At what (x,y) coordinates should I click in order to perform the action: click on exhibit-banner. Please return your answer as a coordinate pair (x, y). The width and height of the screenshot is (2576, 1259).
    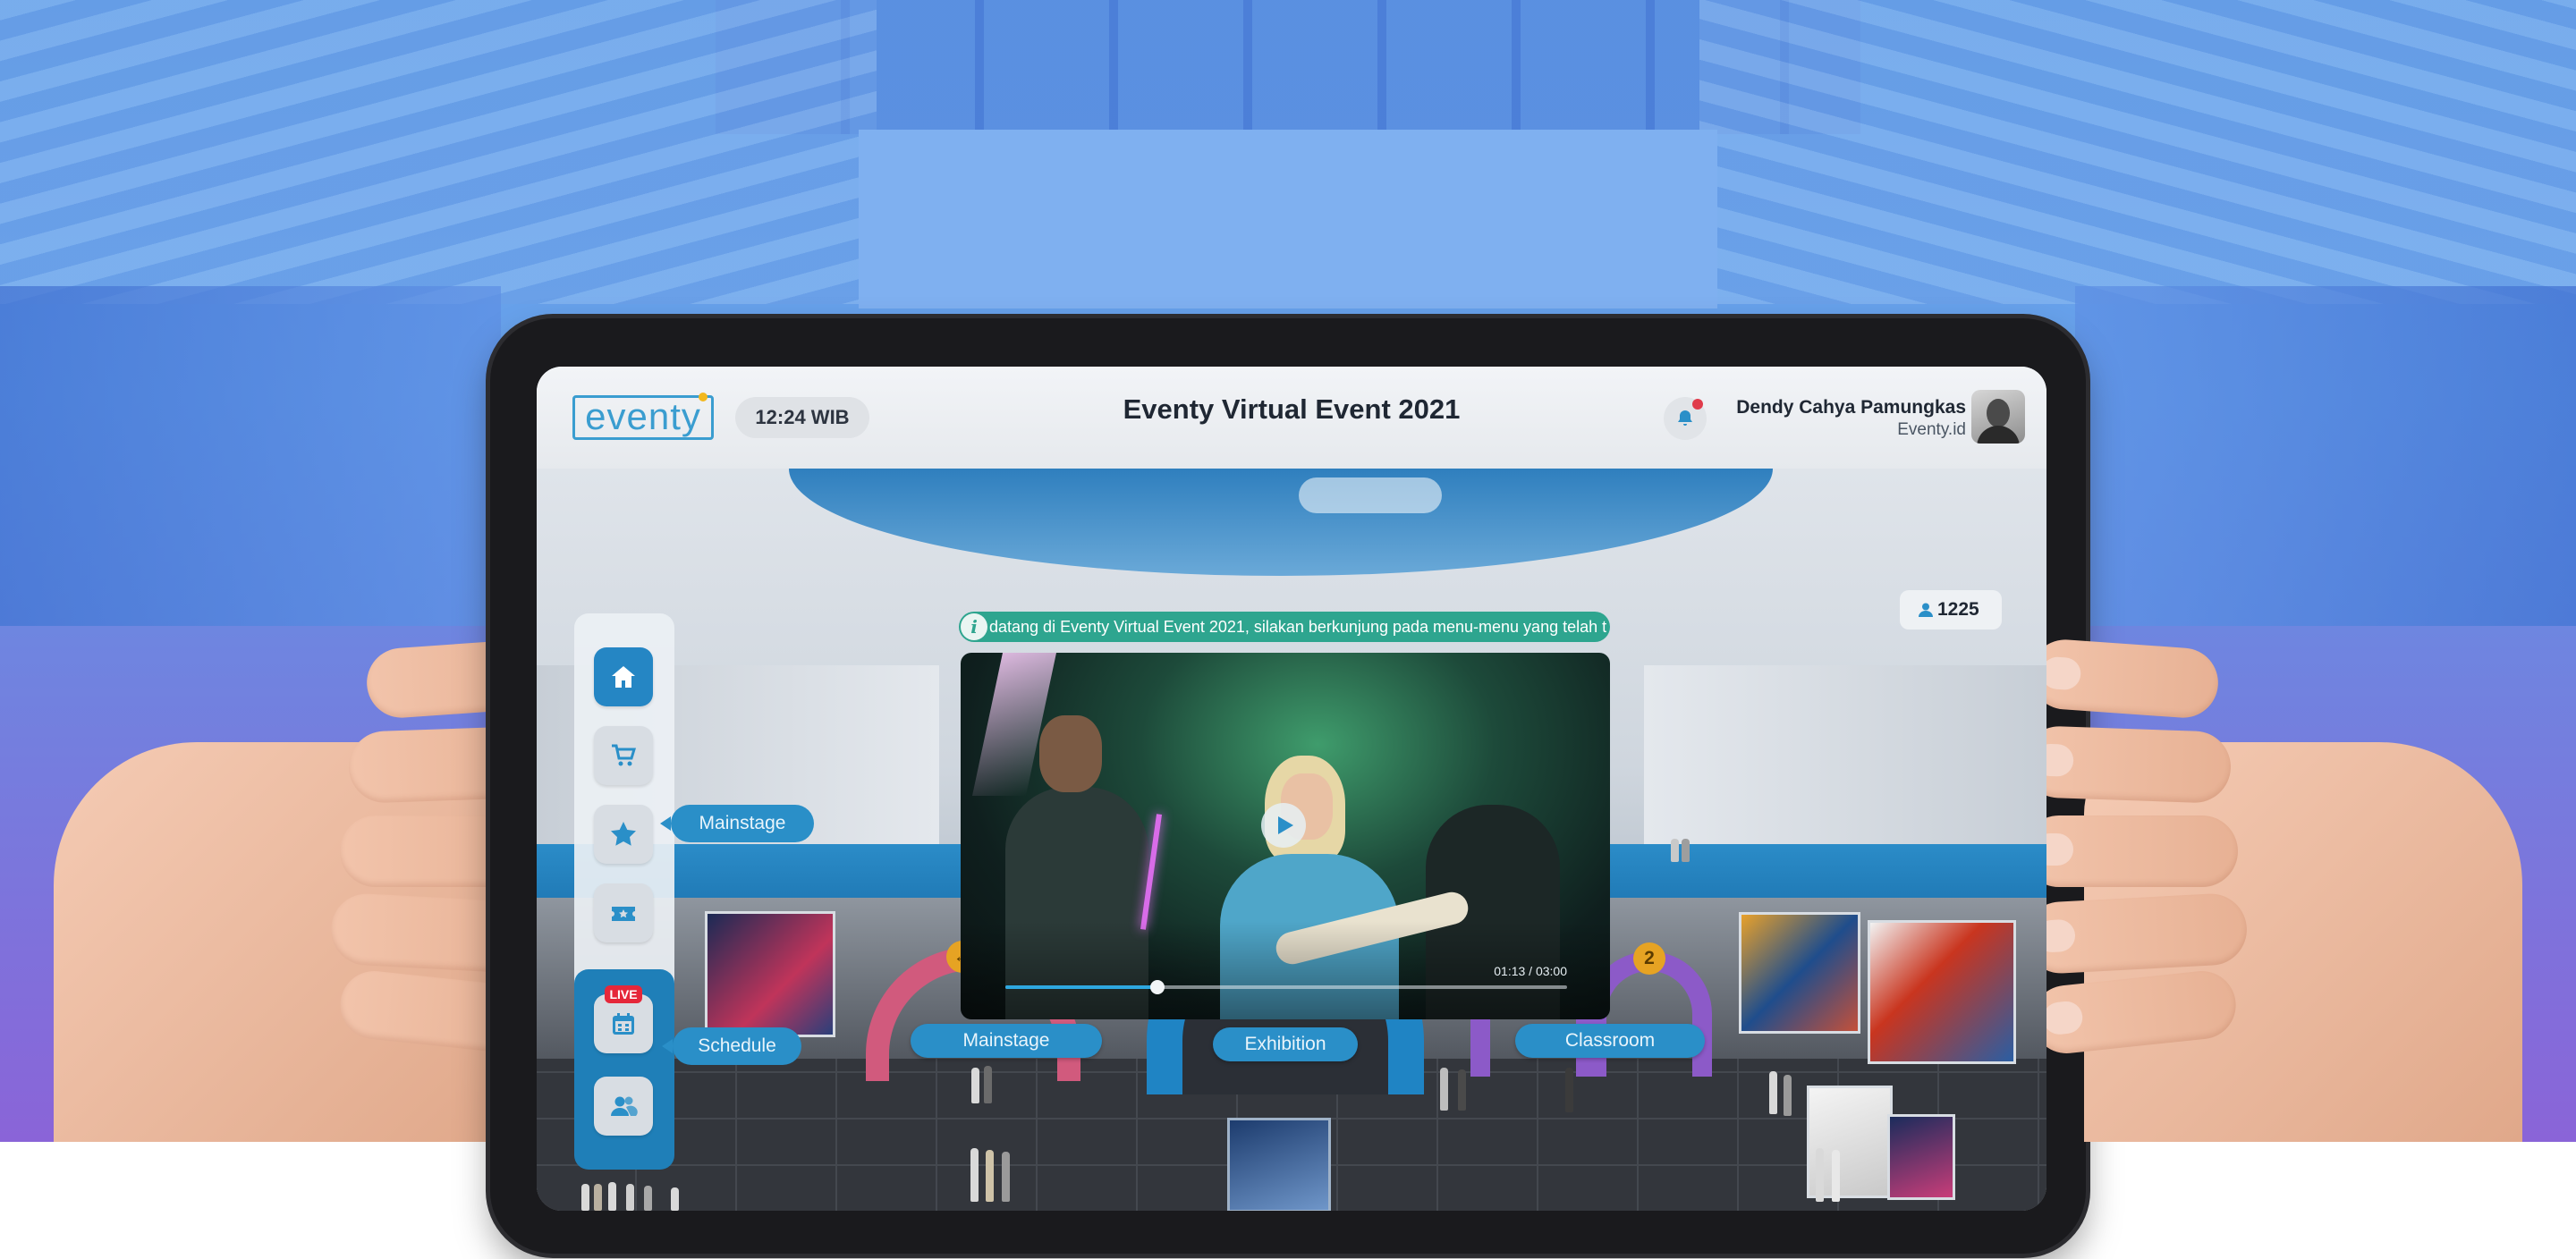
    Looking at the image, I should click on (1921, 1157).